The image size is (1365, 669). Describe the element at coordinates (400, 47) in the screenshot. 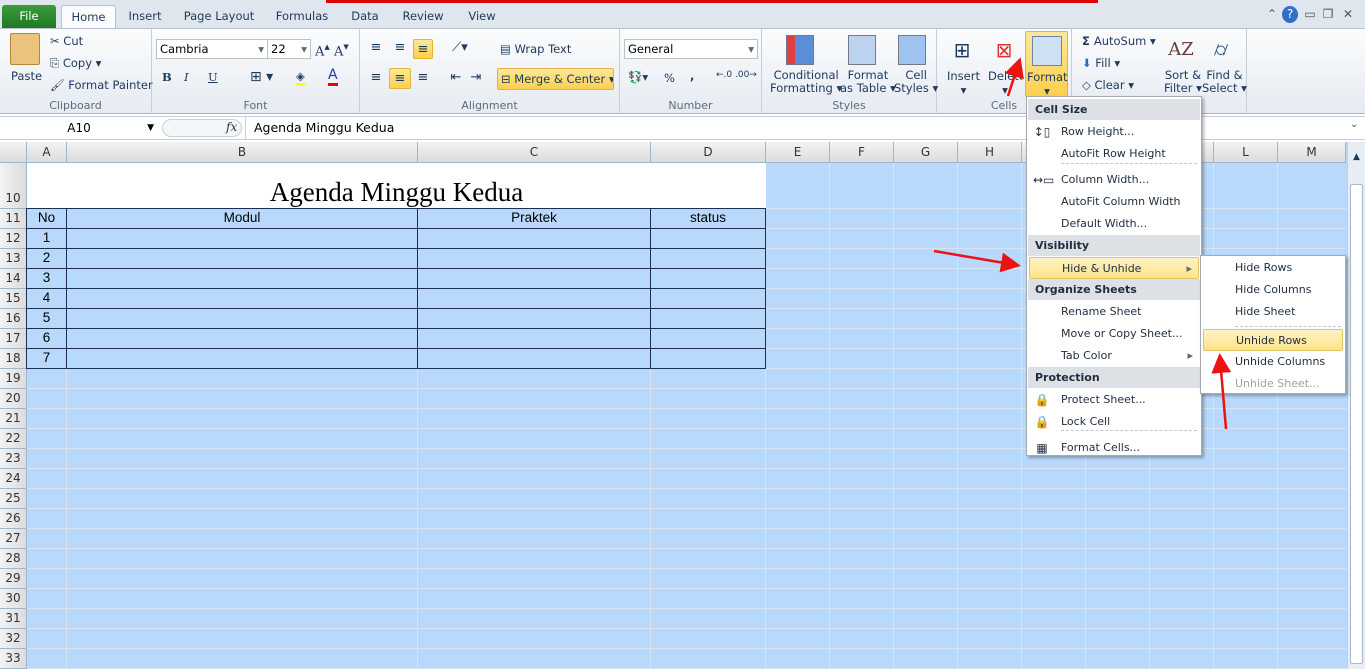

I see `align-middle-icon: ≡` at that location.